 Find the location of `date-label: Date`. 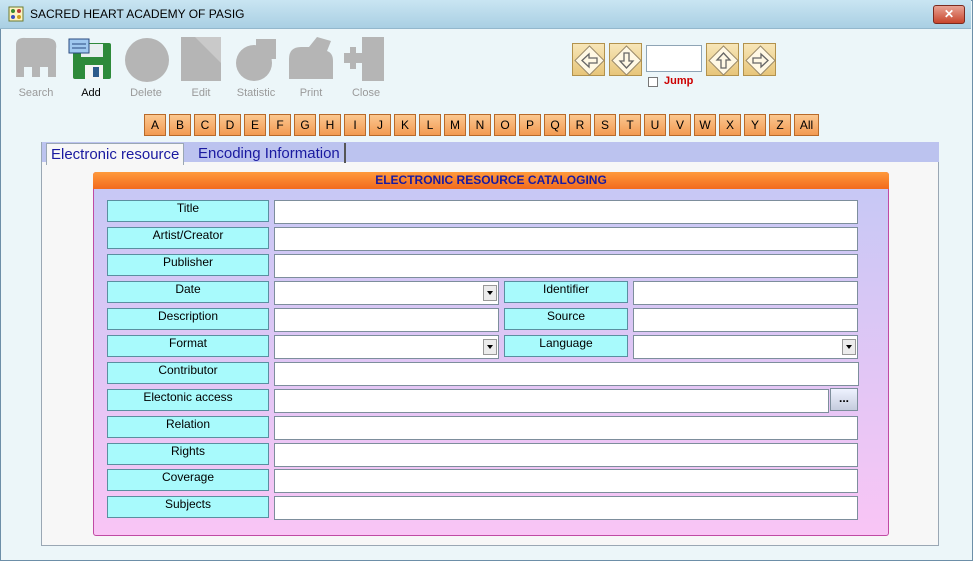

date-label: Date is located at coordinates (188, 292).